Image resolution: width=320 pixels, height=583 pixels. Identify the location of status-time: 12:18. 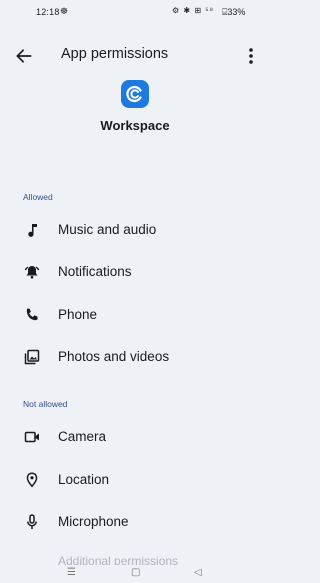
(48, 12).